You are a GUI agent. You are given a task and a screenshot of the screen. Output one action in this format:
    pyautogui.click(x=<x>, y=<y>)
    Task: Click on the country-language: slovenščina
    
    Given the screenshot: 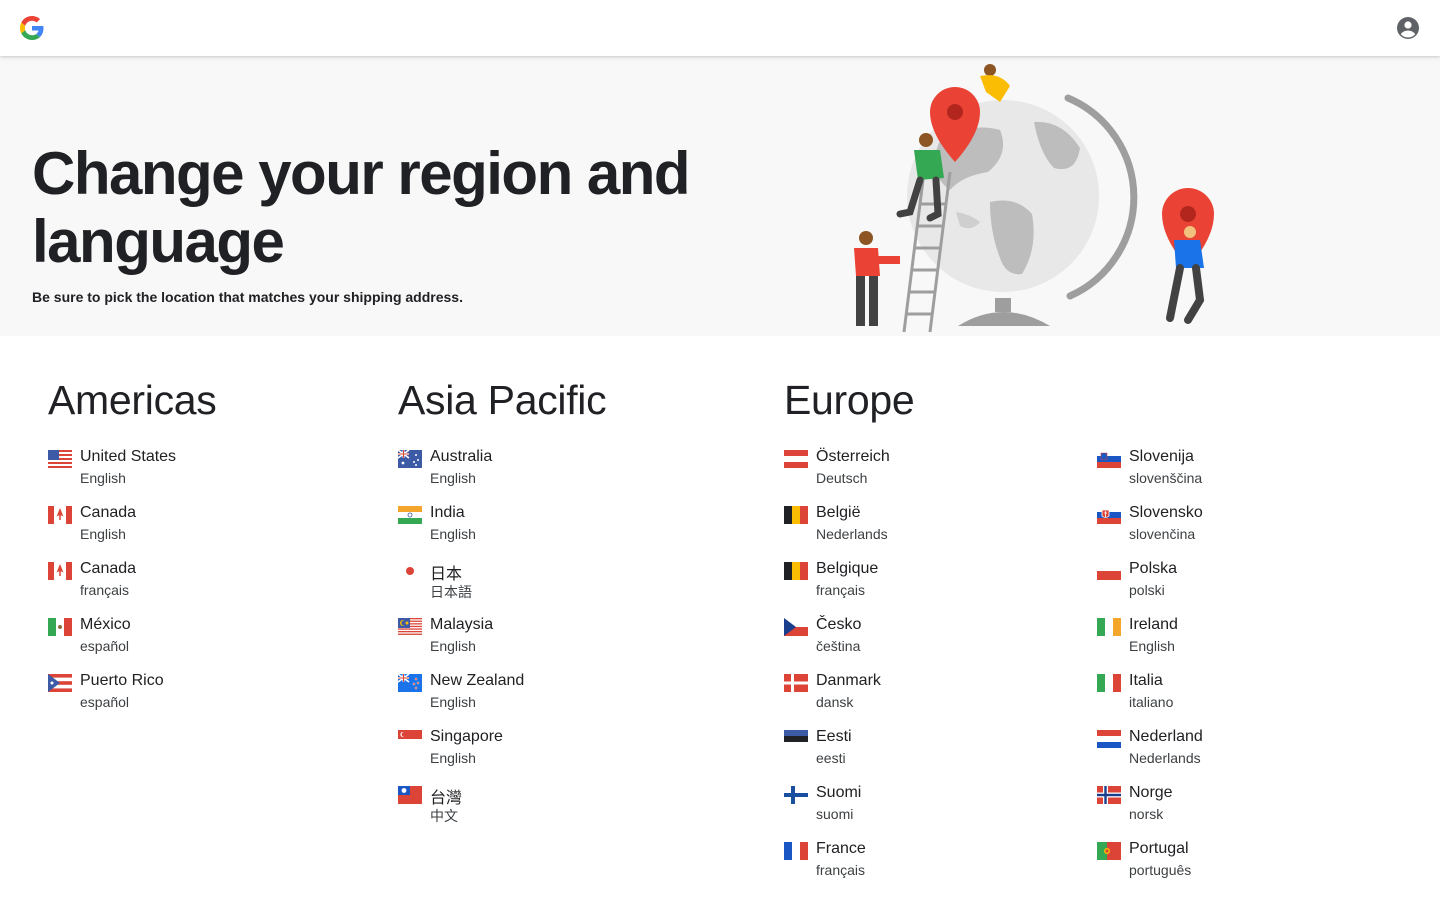 What is the action you would take?
    pyautogui.click(x=1166, y=478)
    